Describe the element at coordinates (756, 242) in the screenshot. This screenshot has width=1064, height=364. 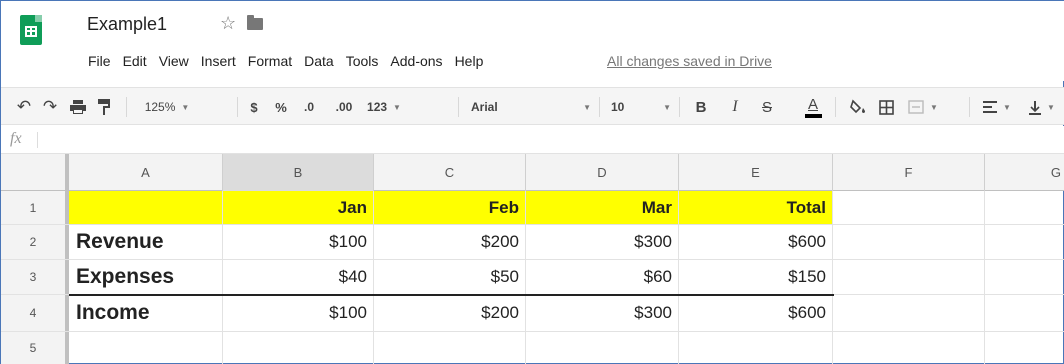
I see `cell-e2: $600` at that location.